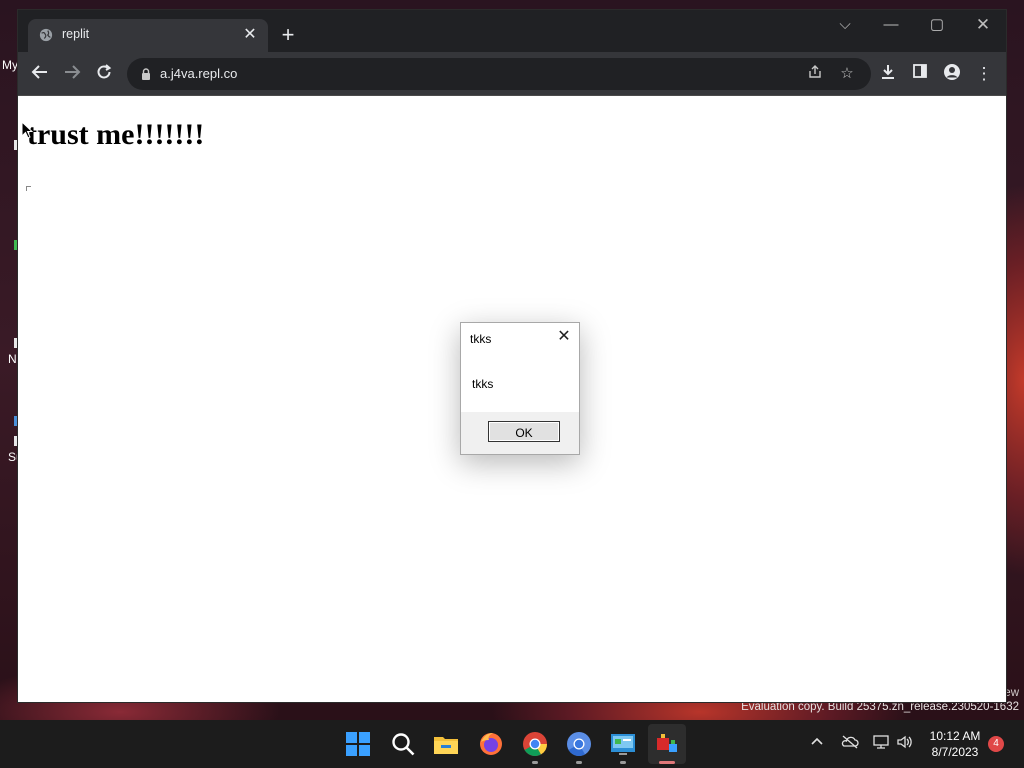 The height and width of the screenshot is (768, 1024). What do you see at coordinates (198, 73) in the screenshot?
I see `url-text: a.j4va.repl.co` at bounding box center [198, 73].